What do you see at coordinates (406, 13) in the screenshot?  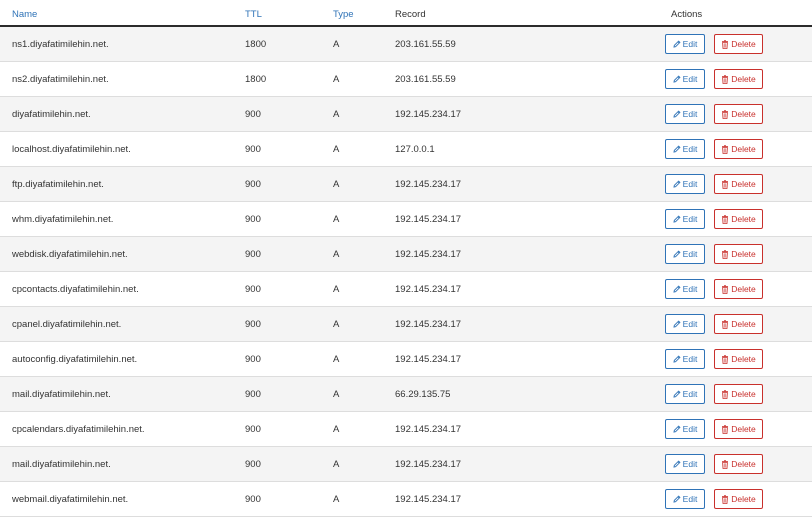 I see `table-header: Name TTL Type Record Actions` at bounding box center [406, 13].